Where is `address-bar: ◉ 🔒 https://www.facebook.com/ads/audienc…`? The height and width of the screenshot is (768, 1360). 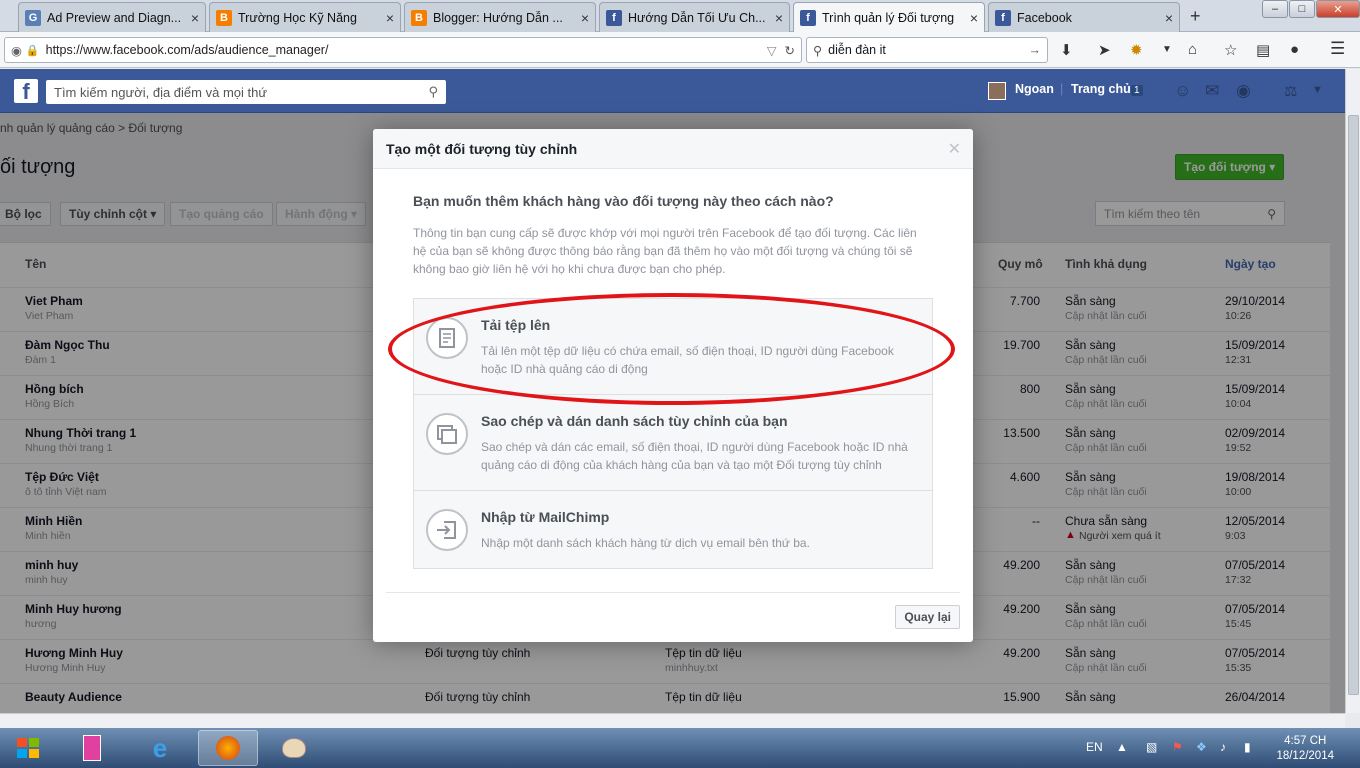
address-bar: ◉ 🔒 https://www.facebook.com/ads/audienc… is located at coordinates (403, 50).